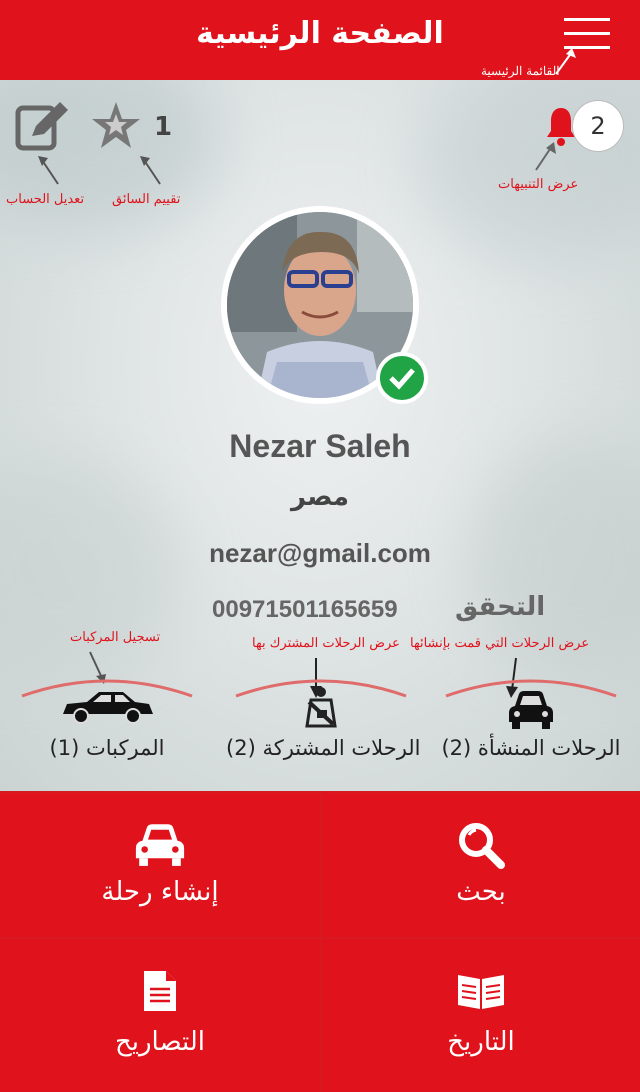 The image size is (640, 1092). What do you see at coordinates (42, 128) in the screenshot?
I see `edit-account-icon` at bounding box center [42, 128].